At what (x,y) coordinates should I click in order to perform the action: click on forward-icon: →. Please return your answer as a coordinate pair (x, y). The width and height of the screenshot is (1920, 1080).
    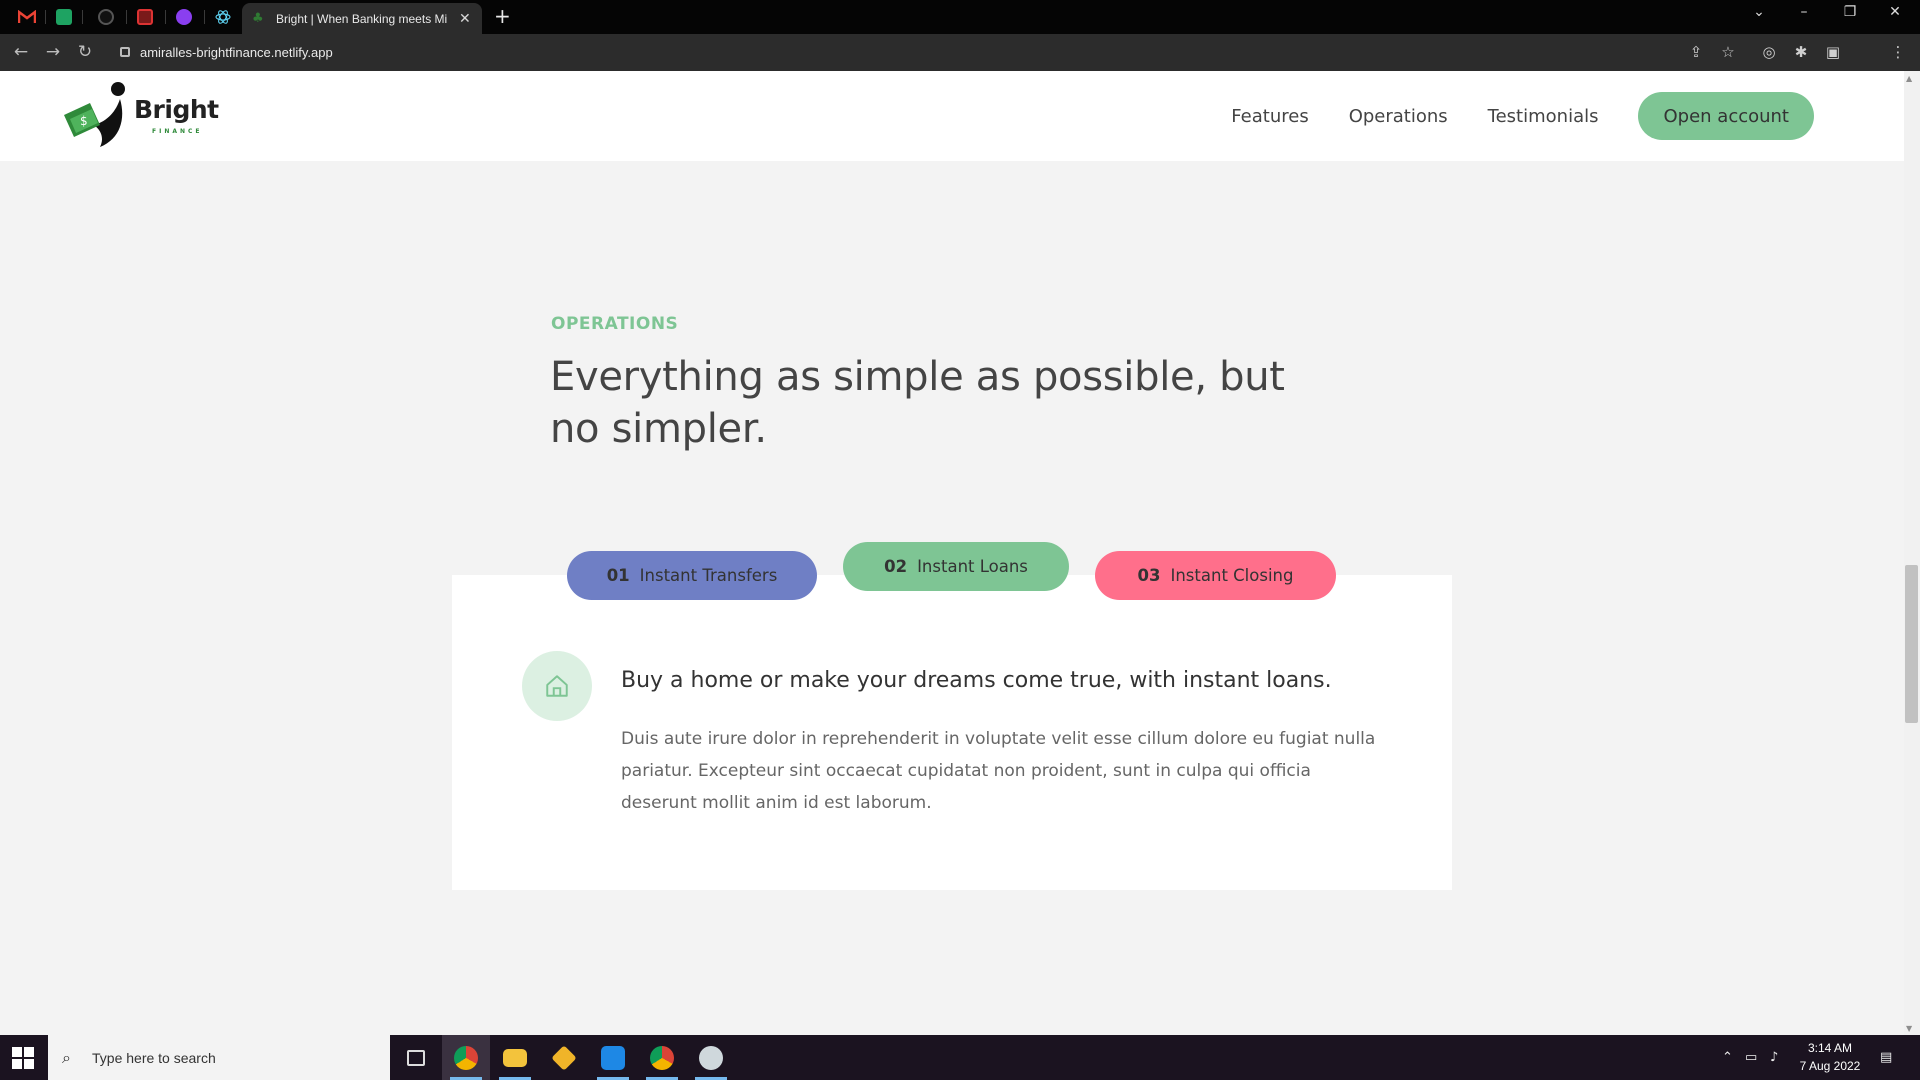
    Looking at the image, I should click on (53, 52).